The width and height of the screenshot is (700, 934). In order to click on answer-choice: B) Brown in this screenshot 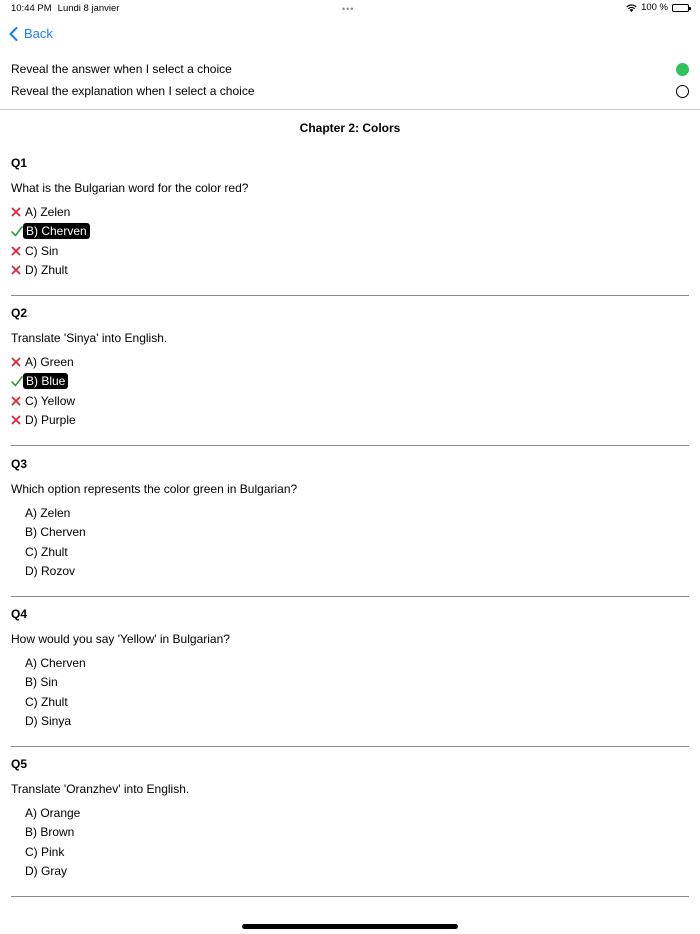, I will do `click(47, 833)`.